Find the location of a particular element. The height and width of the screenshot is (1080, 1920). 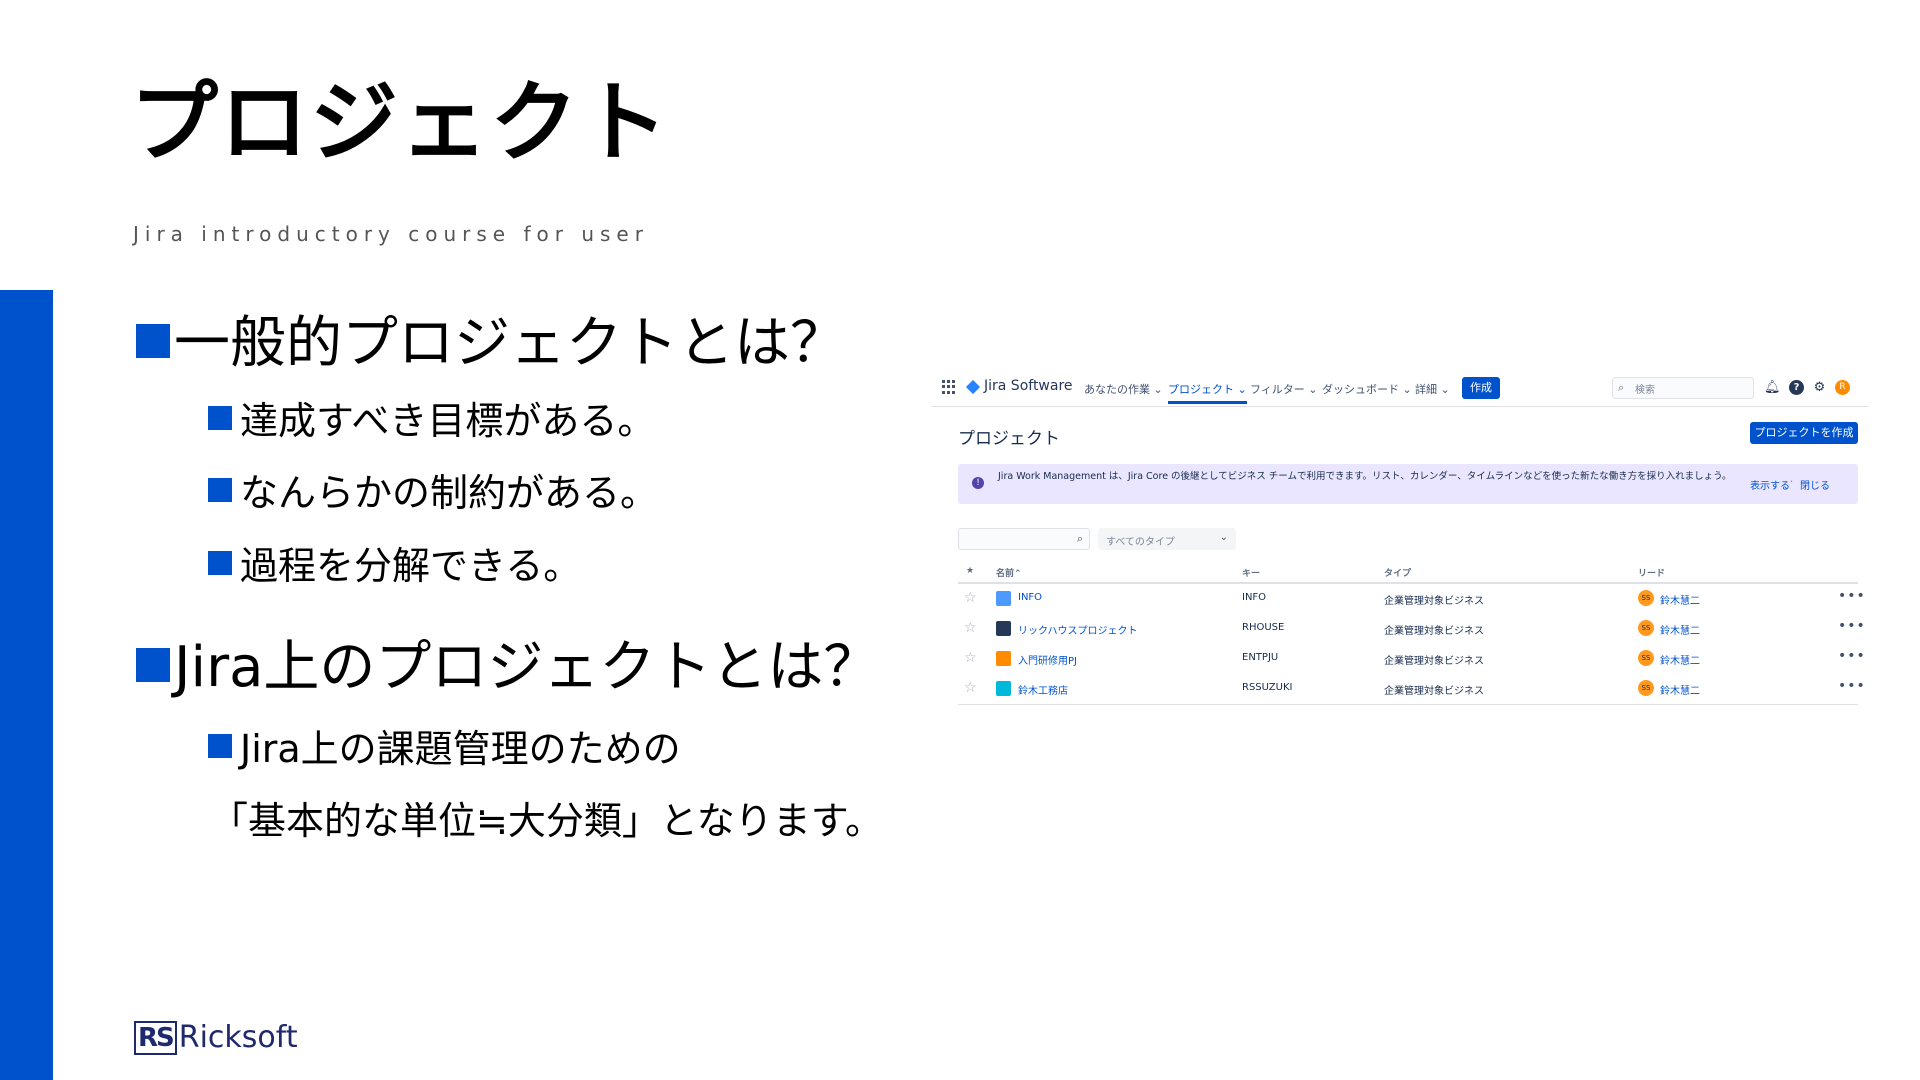

star-column-icon: ★ is located at coordinates (970, 571).